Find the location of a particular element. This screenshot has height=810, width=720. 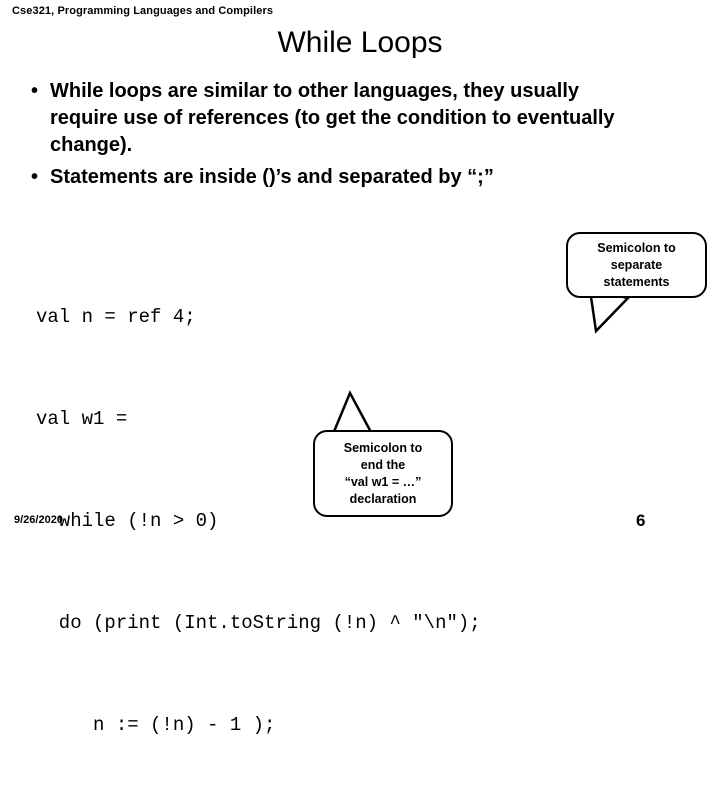

callout-line: end the is located at coordinates (383, 464).